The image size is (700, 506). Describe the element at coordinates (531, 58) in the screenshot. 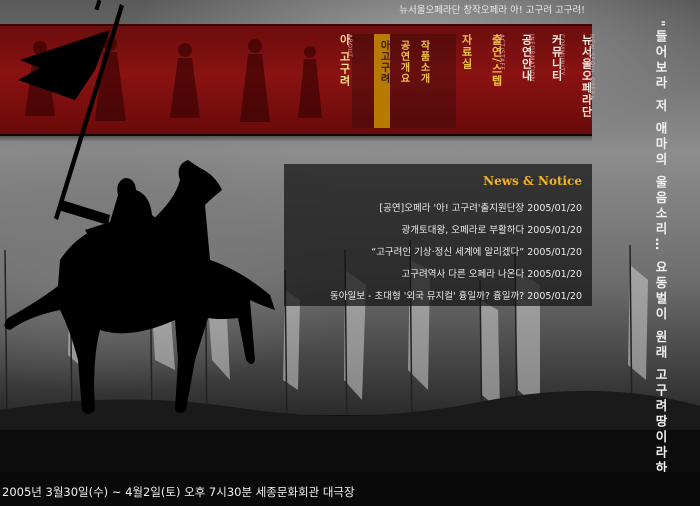

I see `menu-item-information-en: INFORMATION` at that location.